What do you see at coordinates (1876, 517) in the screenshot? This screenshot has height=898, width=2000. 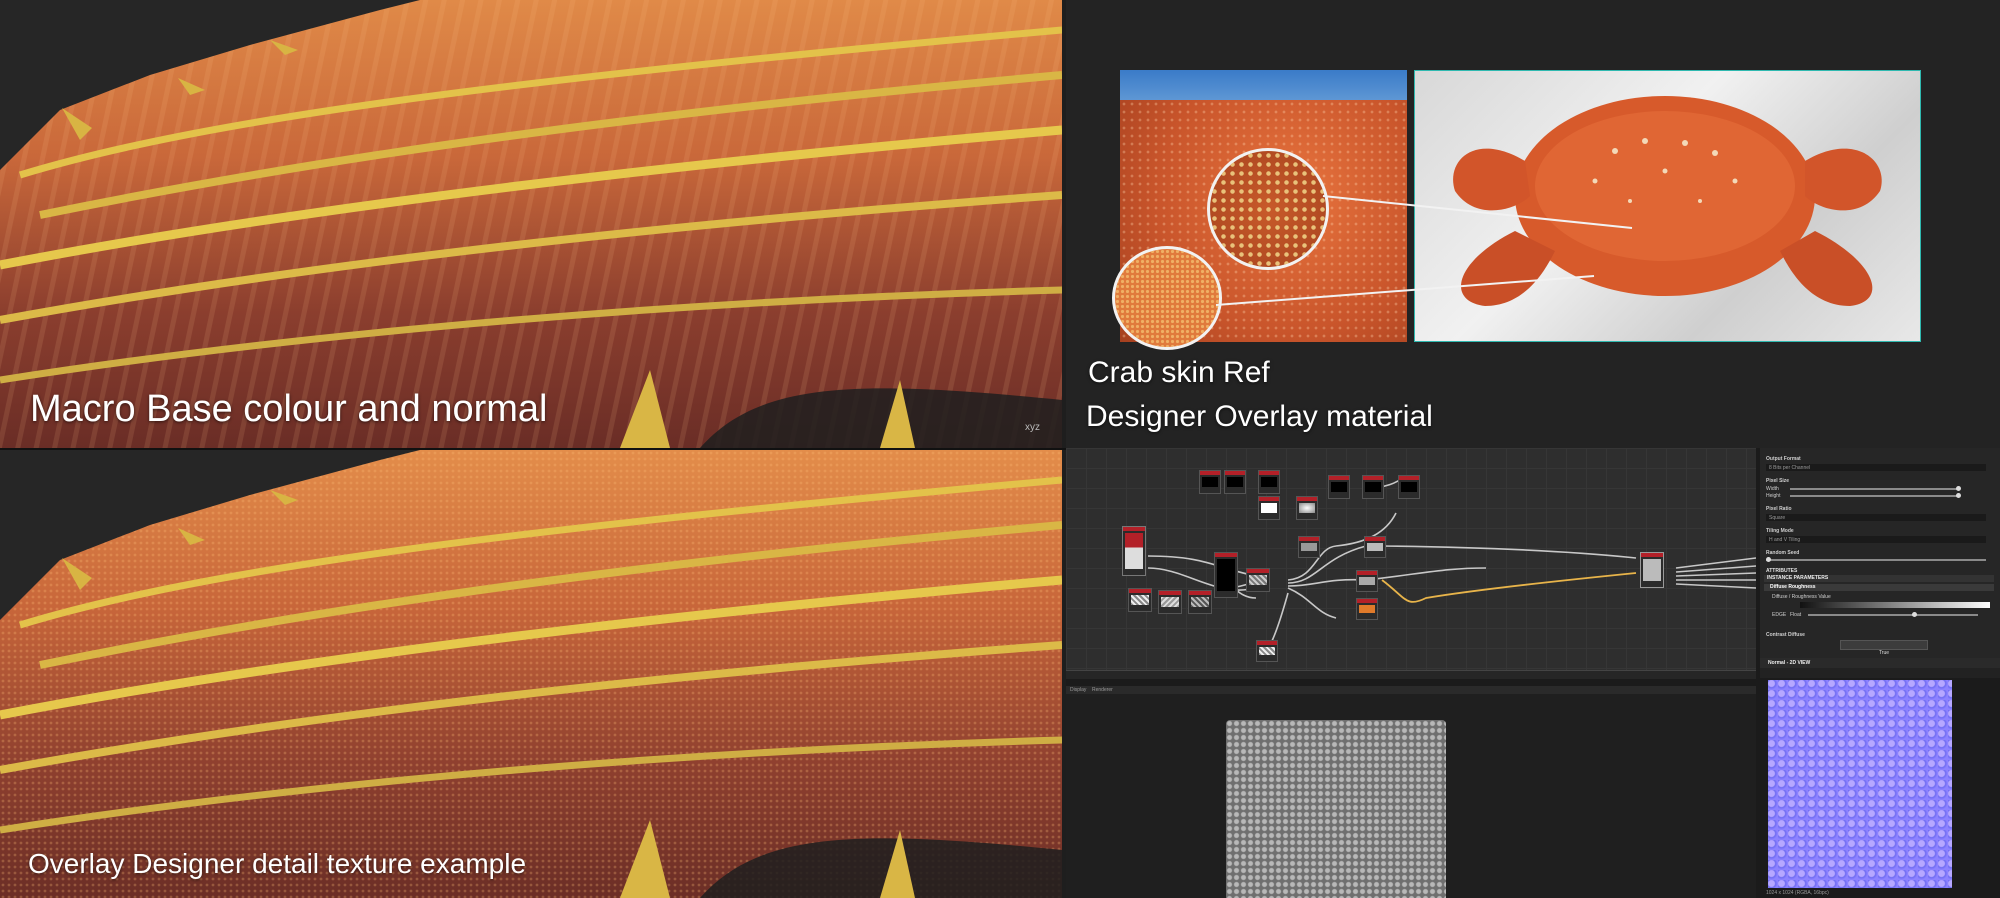 I see `pixel-ratio-select: Square` at bounding box center [1876, 517].